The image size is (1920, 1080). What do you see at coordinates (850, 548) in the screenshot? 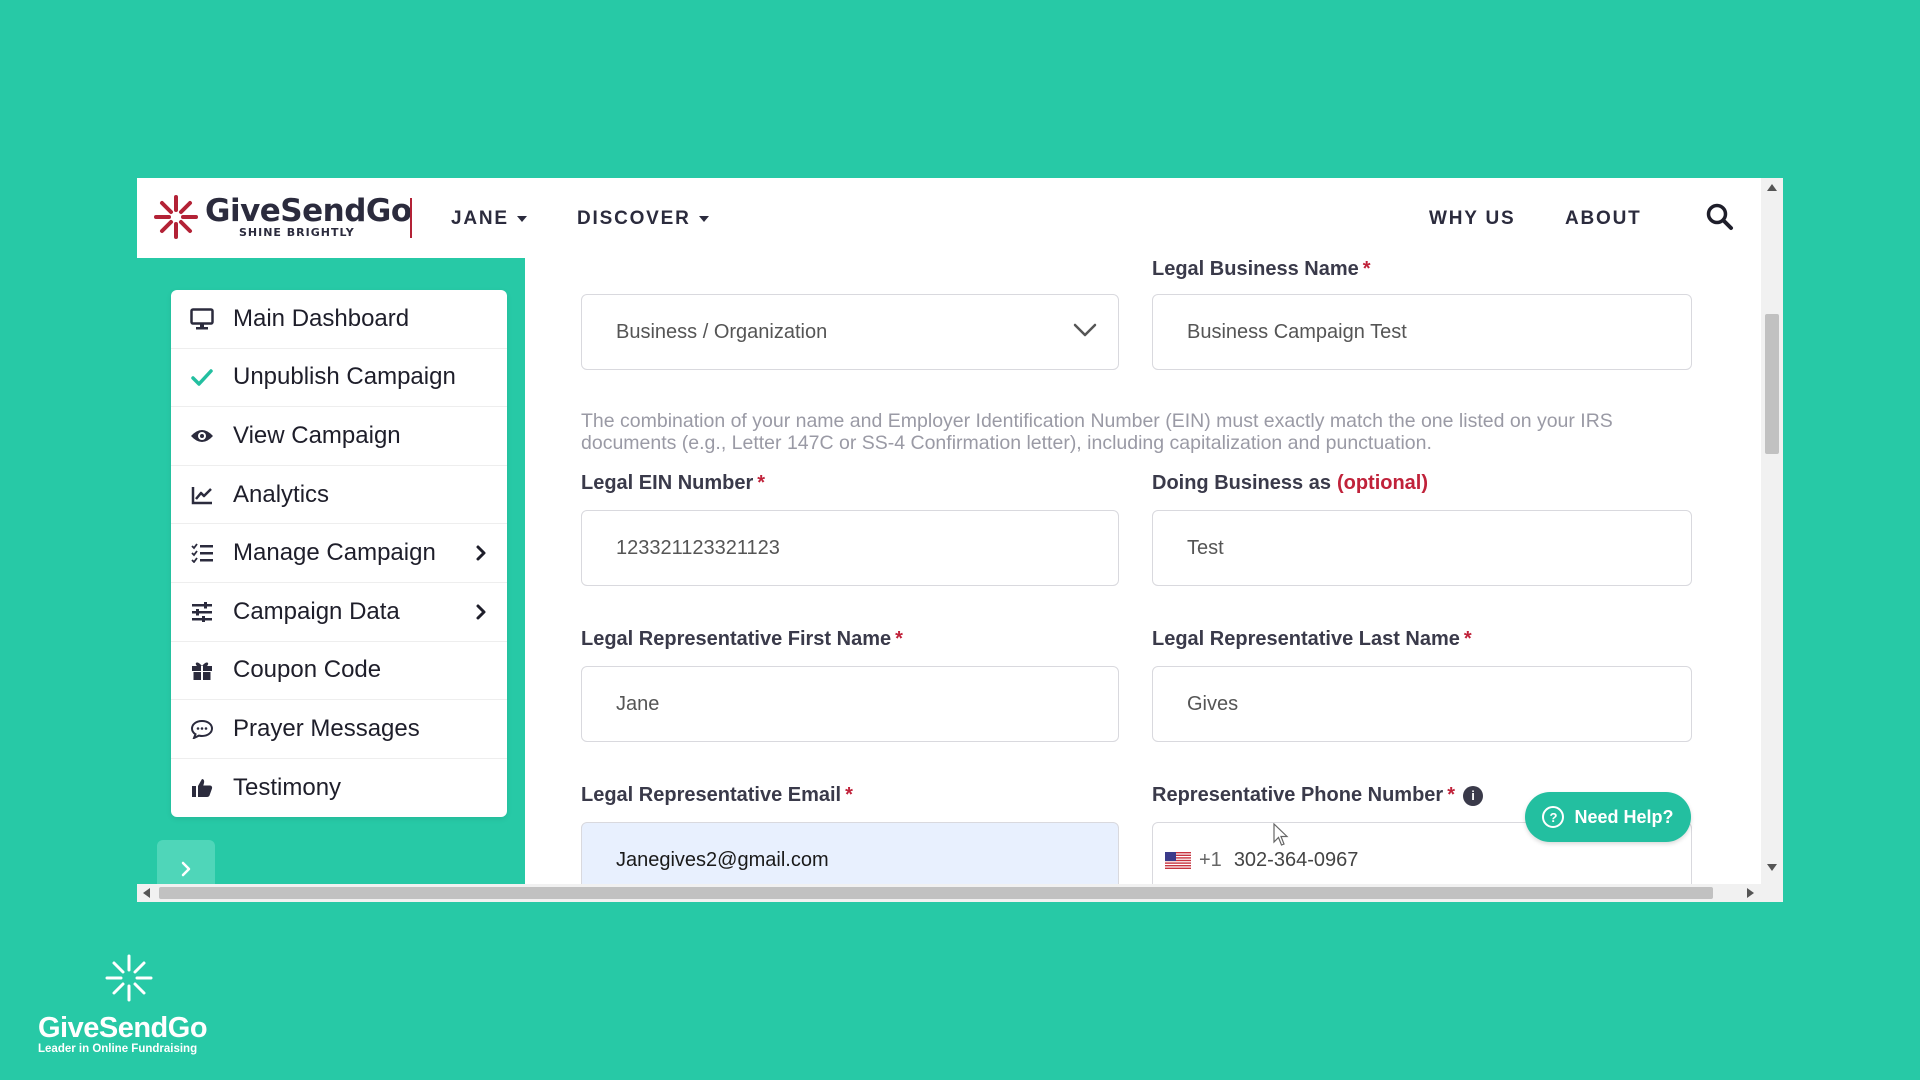
I see `ein-input: 123321123321123` at bounding box center [850, 548].